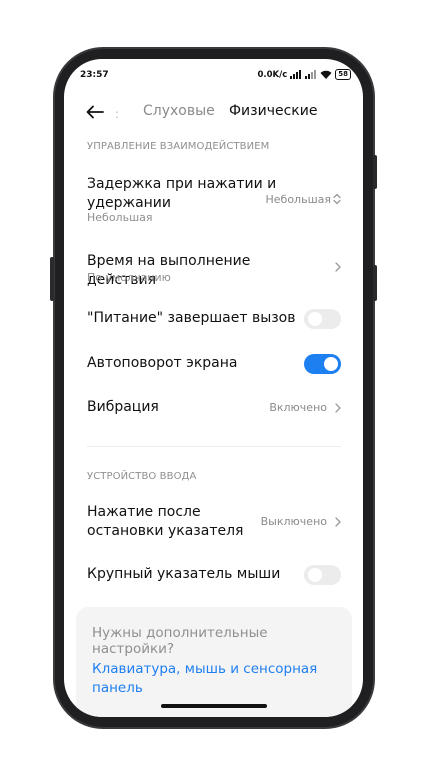  Describe the element at coordinates (293, 521) in the screenshot. I see `setting-value: Выключено` at that location.